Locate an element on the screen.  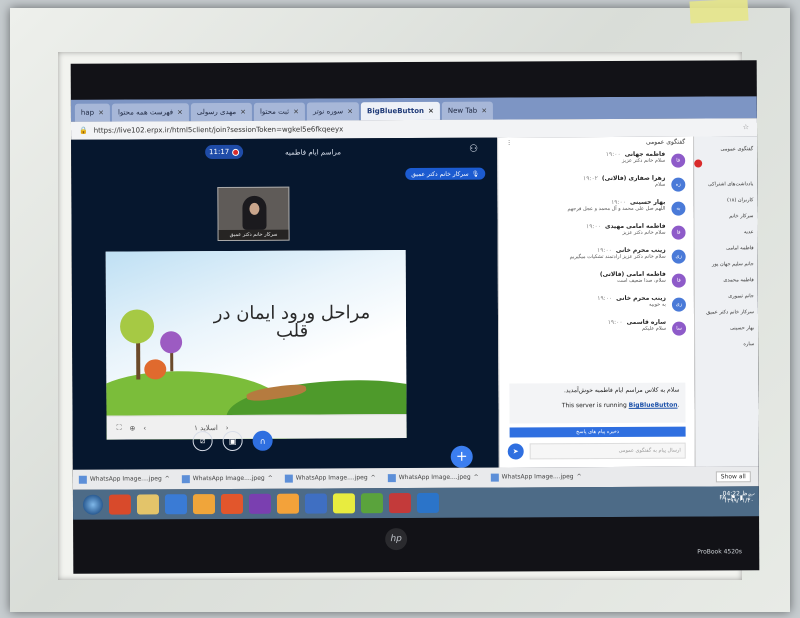
webcam-face is located at coordinates (254, 208).